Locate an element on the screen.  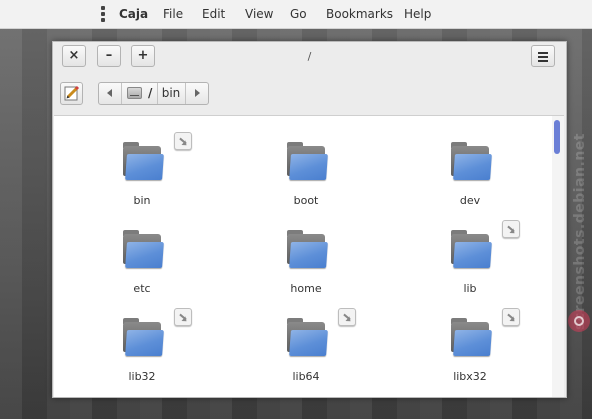
file-item-label: home is located at coordinates (306, 288).